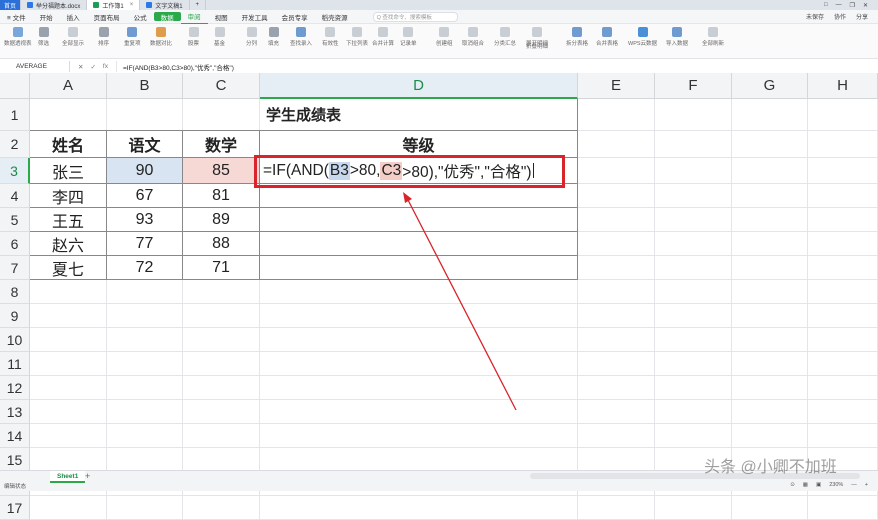 The image size is (878, 520). I want to click on add-sheet-button: +, so click(87, 476).